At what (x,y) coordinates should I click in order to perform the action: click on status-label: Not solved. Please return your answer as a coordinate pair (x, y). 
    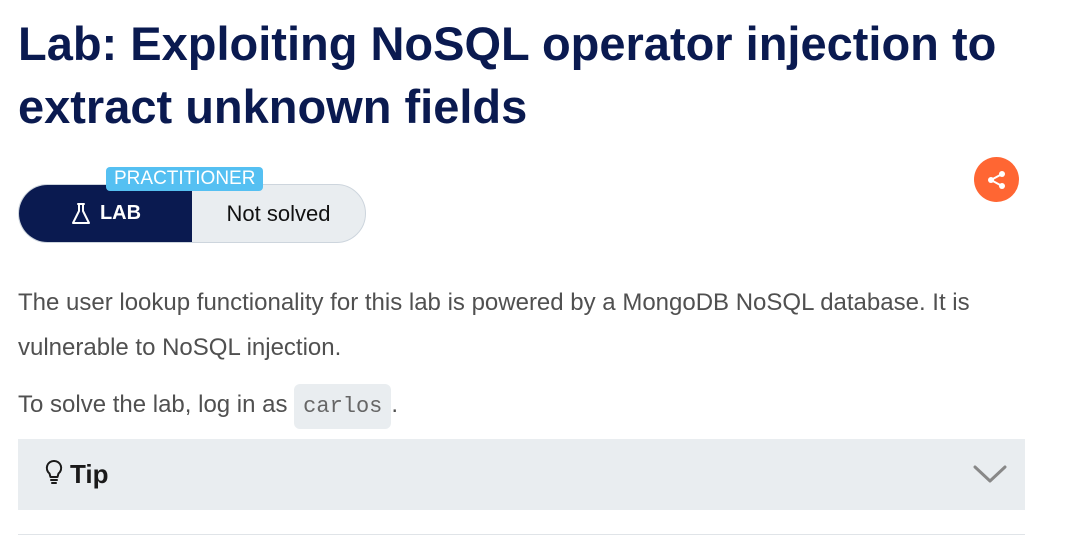
    Looking at the image, I should click on (278, 213).